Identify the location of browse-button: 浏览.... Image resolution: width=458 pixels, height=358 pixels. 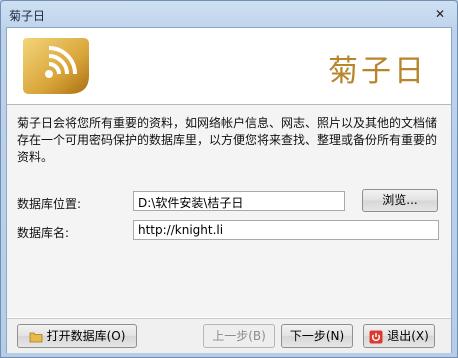
(400, 200).